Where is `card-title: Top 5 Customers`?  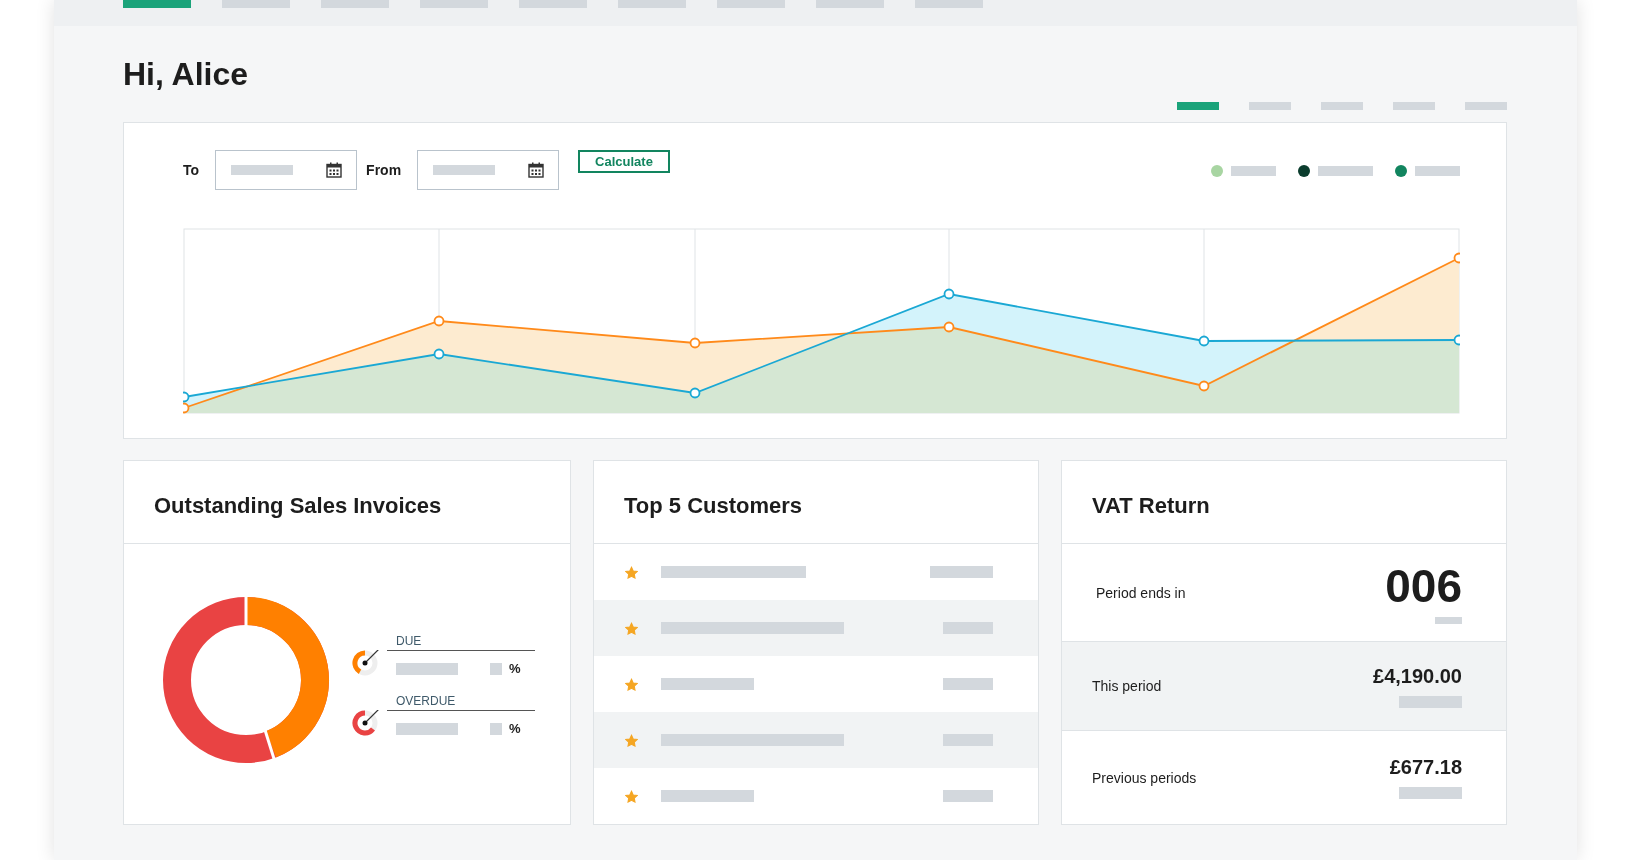
card-title: Top 5 Customers is located at coordinates (713, 506).